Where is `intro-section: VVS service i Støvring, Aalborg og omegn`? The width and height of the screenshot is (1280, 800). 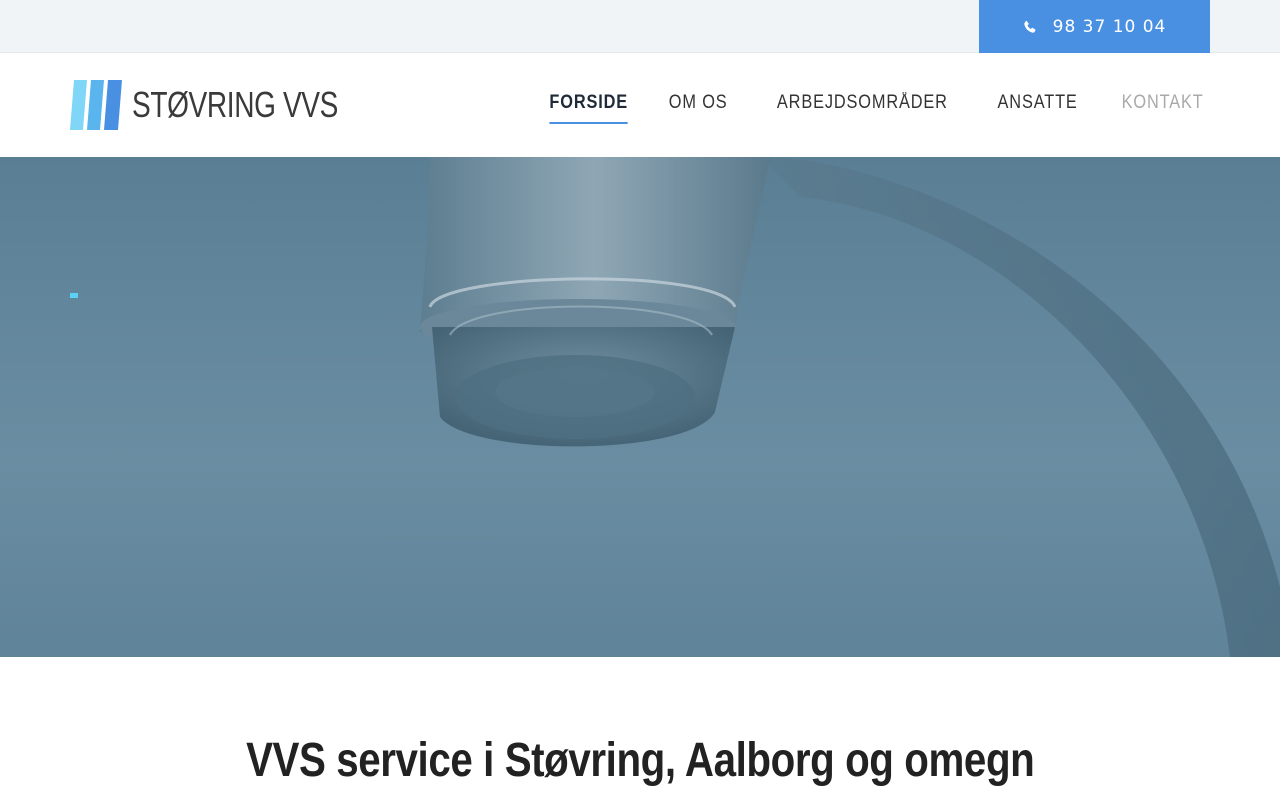
intro-section: VVS service i Støvring, Aalborg og omegn is located at coordinates (640, 760).